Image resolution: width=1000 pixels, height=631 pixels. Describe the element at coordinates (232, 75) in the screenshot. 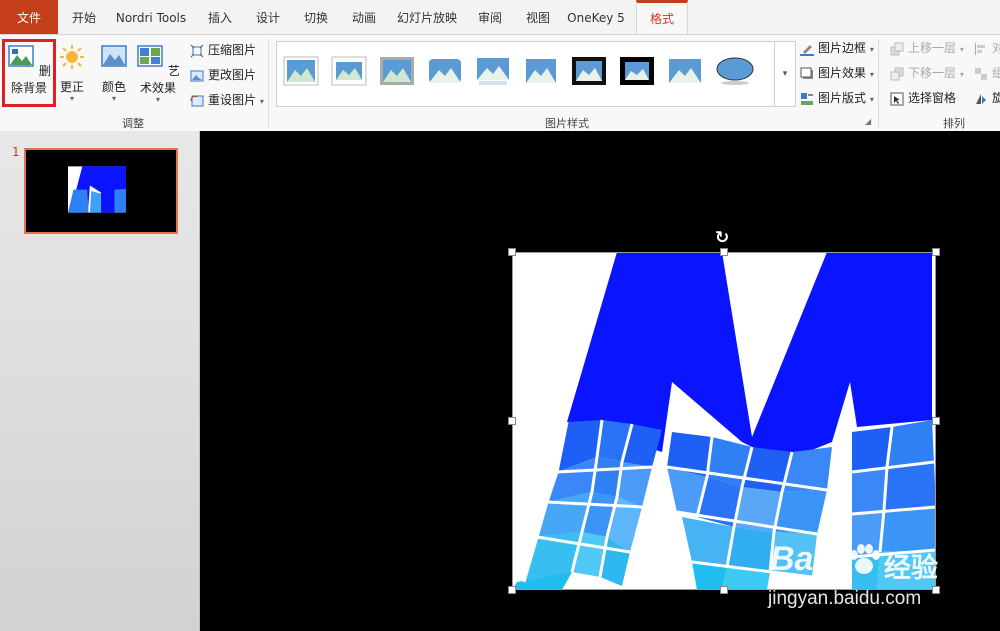

I see `change-picture-label: 更改图片` at that location.